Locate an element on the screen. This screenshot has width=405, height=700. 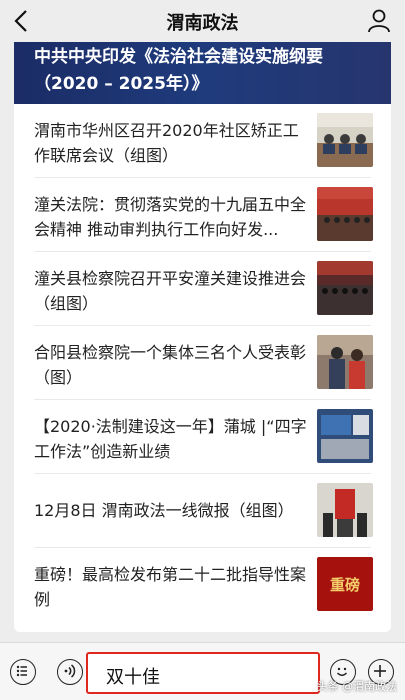
page-title: 渭南政法 is located at coordinates (202, 23).